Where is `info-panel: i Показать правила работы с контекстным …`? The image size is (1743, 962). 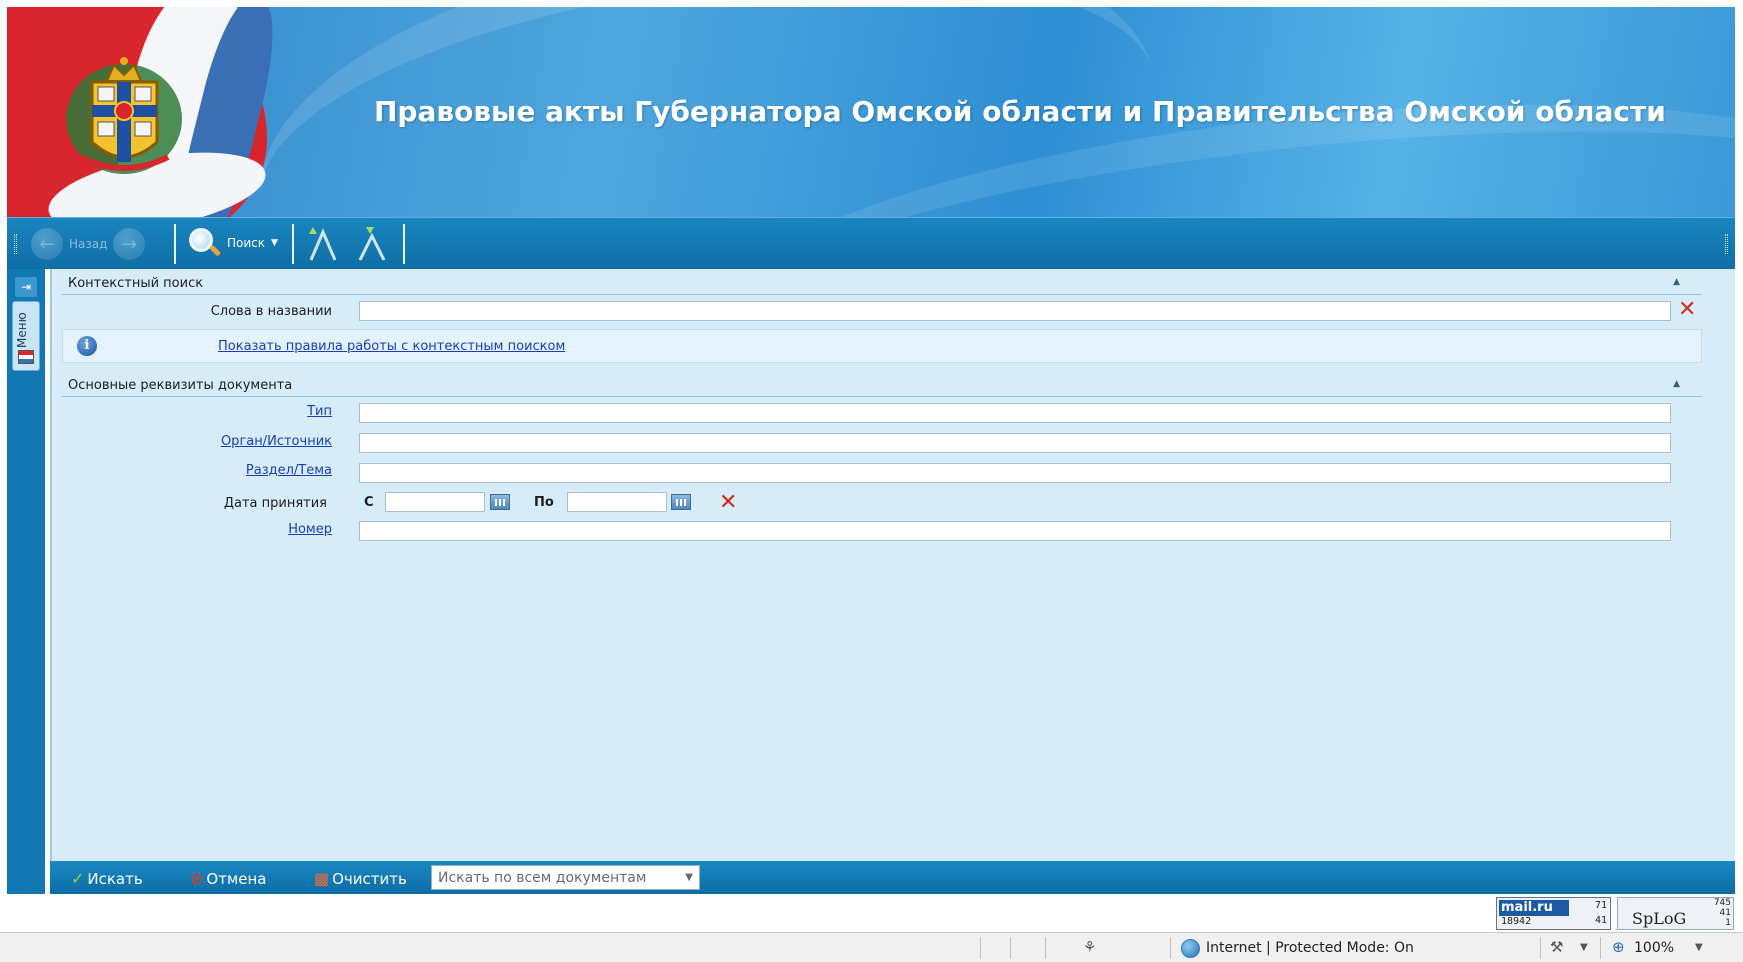
info-panel: i Показать правила работы с контекстным … is located at coordinates (882, 346).